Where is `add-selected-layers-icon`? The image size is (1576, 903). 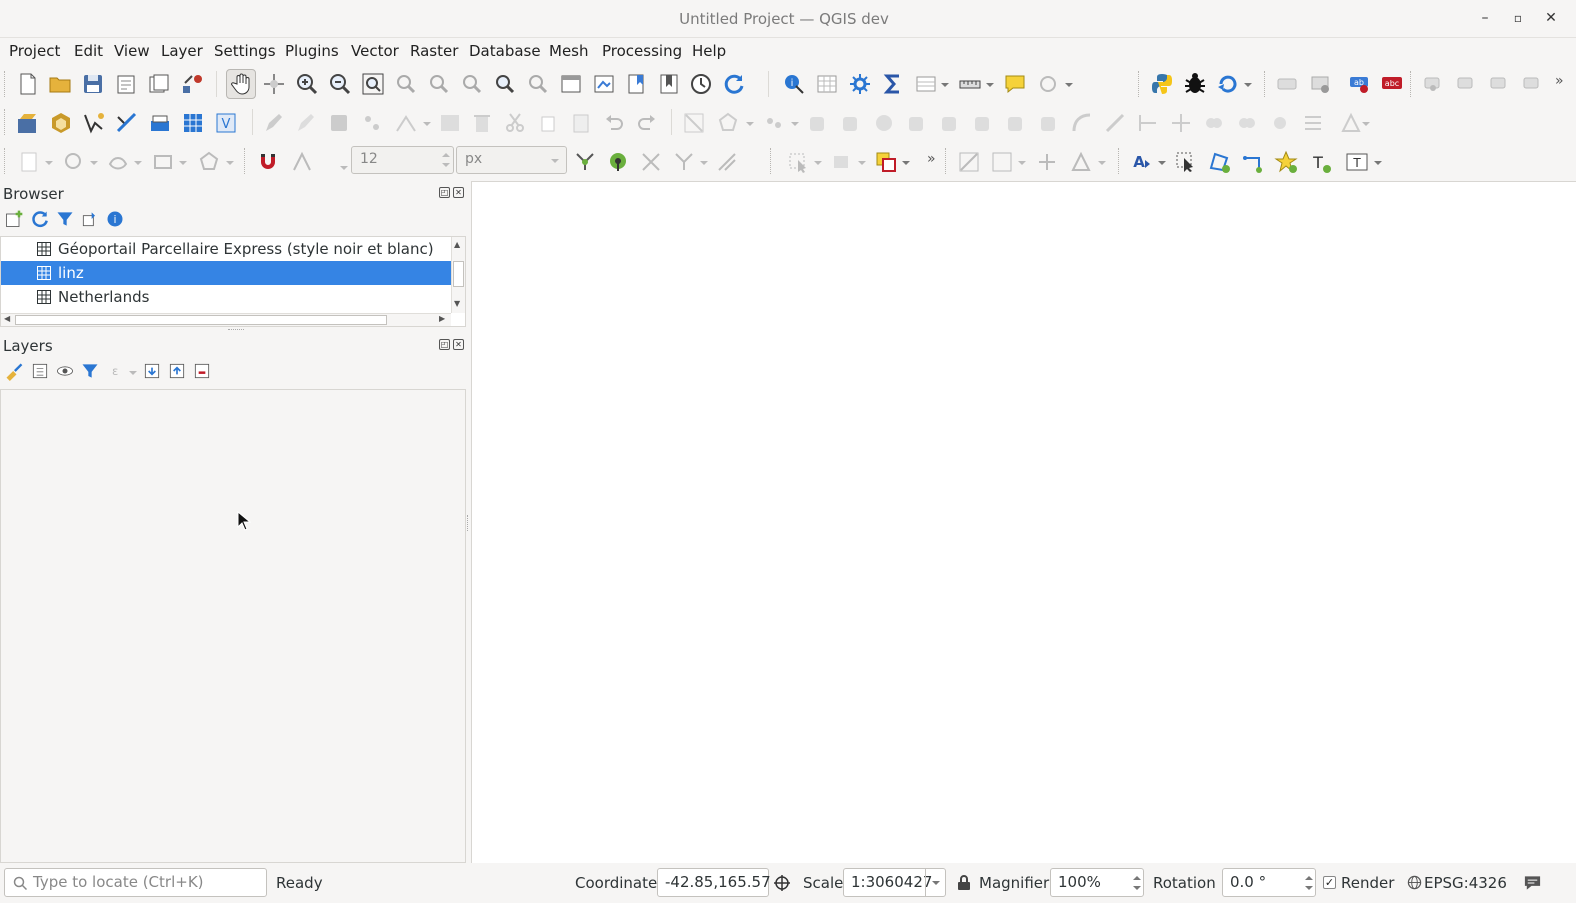
add-selected-layers-icon is located at coordinates (14, 219).